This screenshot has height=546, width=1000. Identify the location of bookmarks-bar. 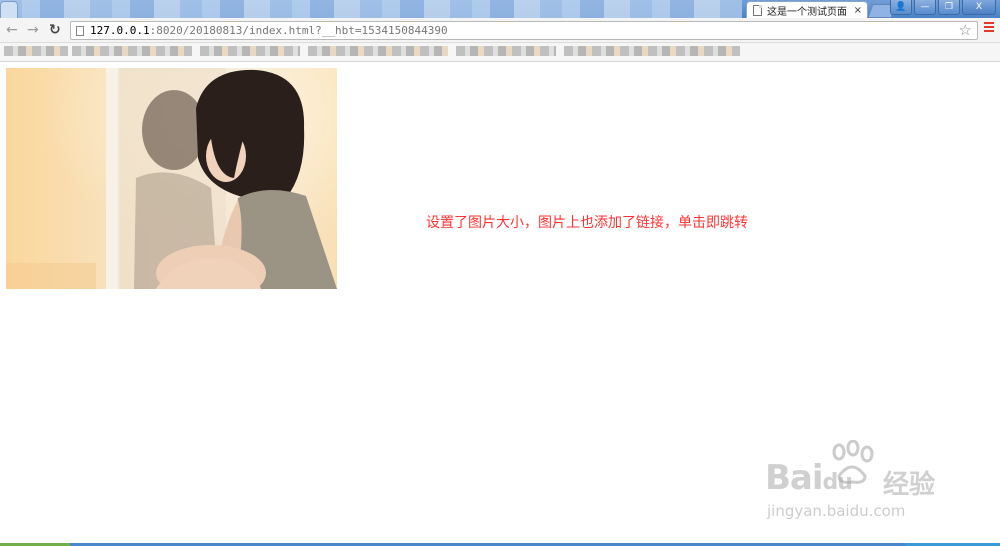
(500, 52).